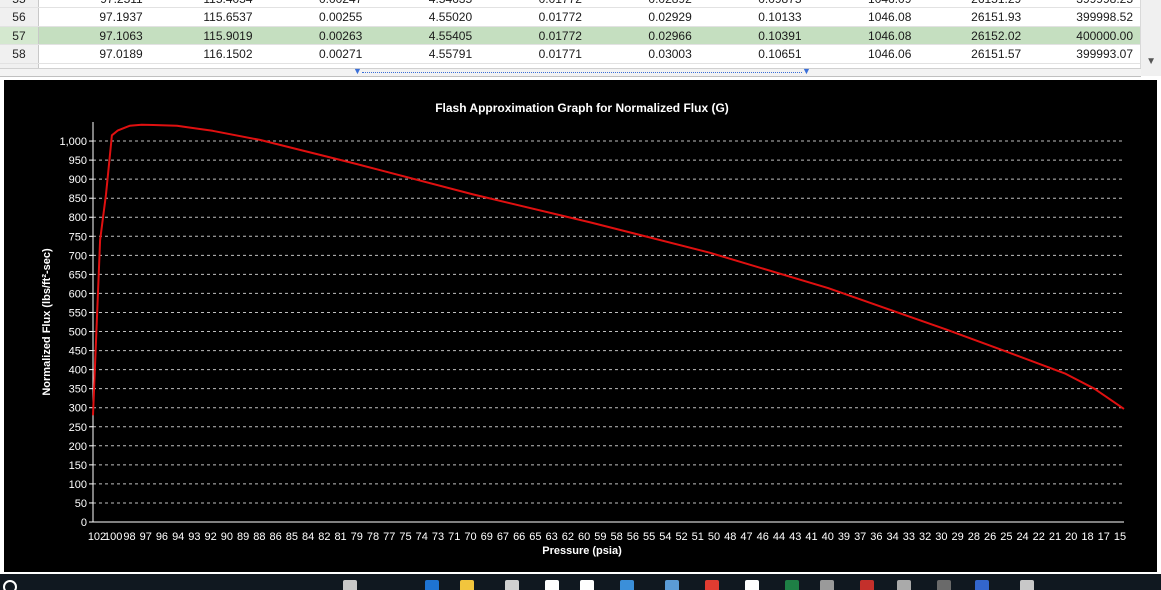 This screenshot has width=1161, height=590. Describe the element at coordinates (746, 537) in the screenshot. I see `x-tick-label: 47` at that location.